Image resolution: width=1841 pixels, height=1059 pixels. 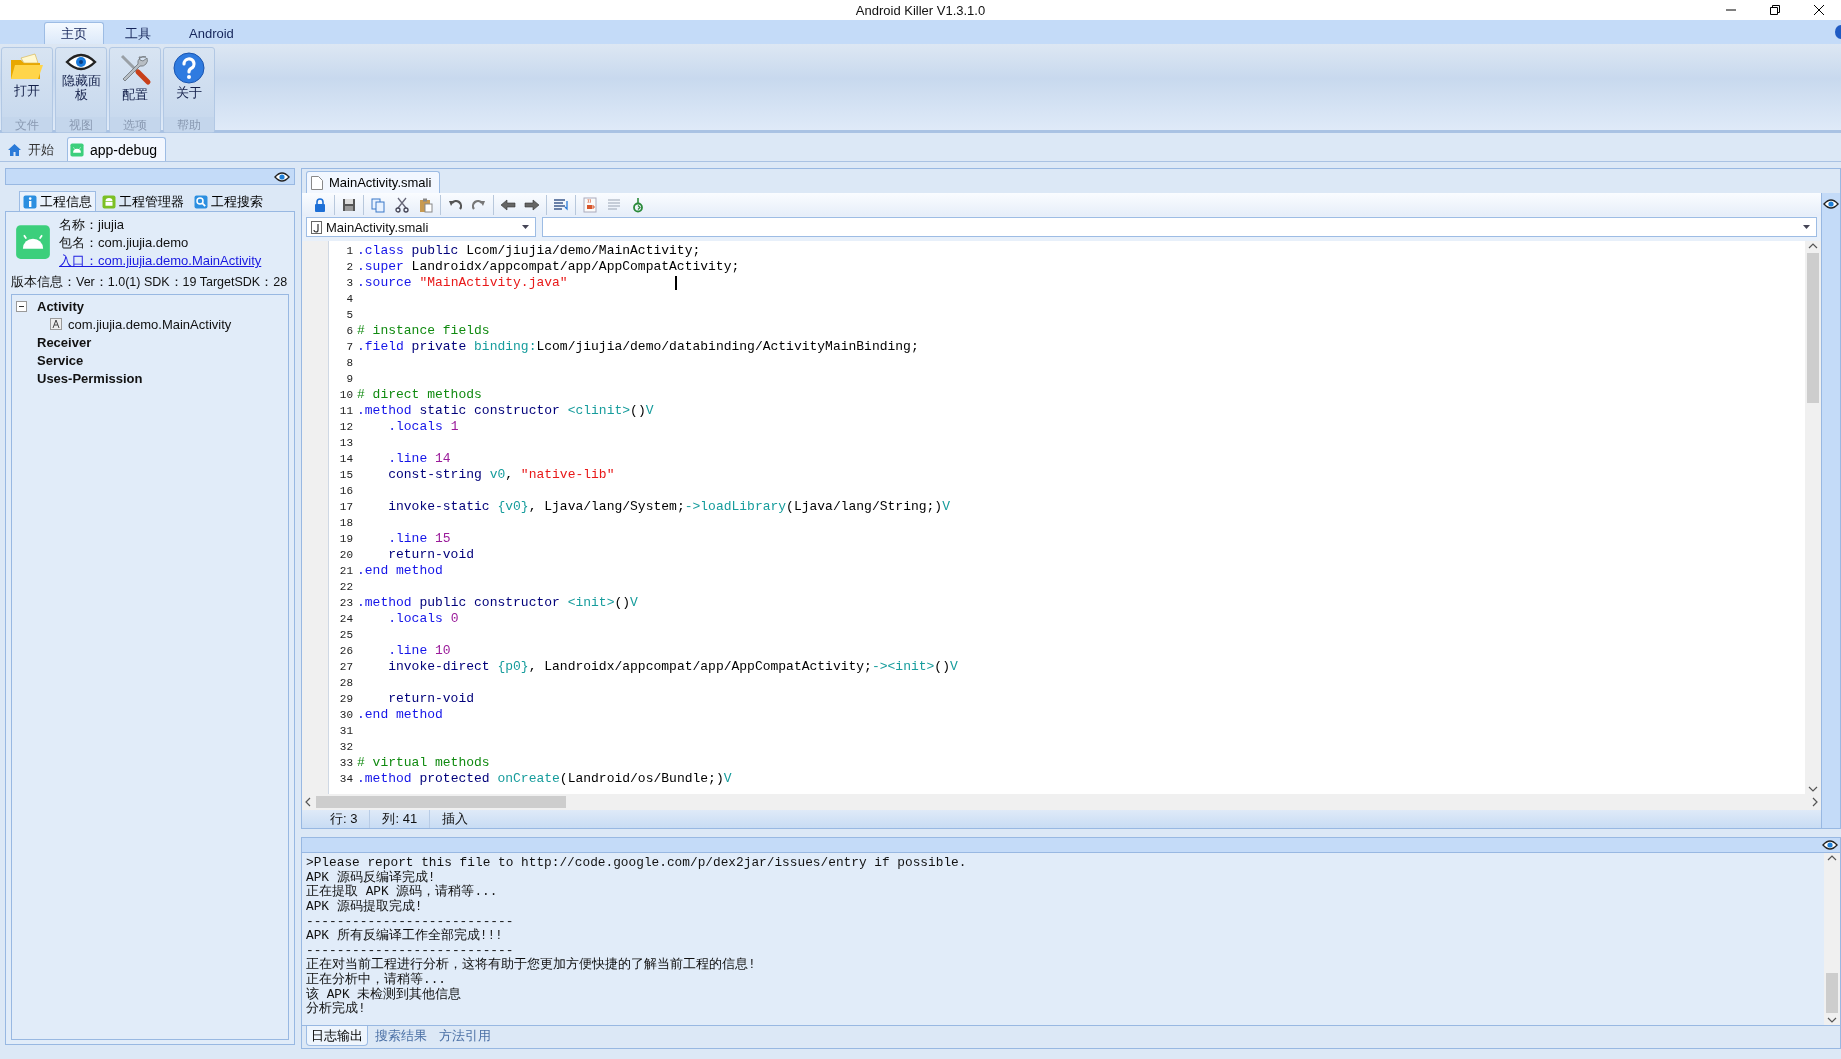 I want to click on tree-node: Activity, so click(x=60, y=306).